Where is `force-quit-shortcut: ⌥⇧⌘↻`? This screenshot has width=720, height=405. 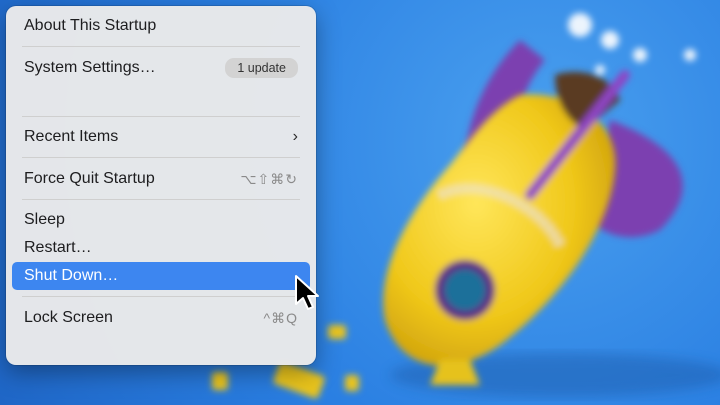 force-quit-shortcut: ⌥⇧⌘↻ is located at coordinates (269, 178).